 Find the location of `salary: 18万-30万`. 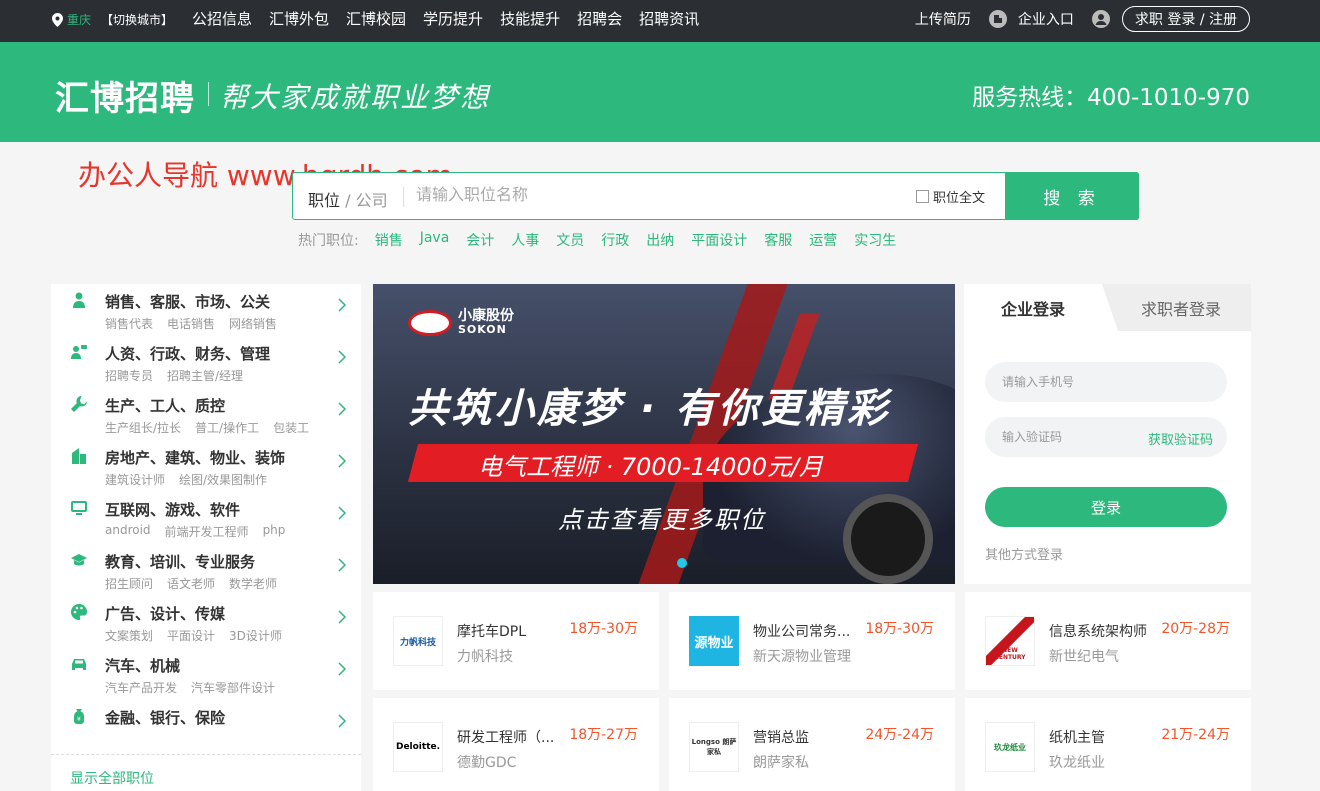

salary: 18万-30万 is located at coordinates (603, 629).